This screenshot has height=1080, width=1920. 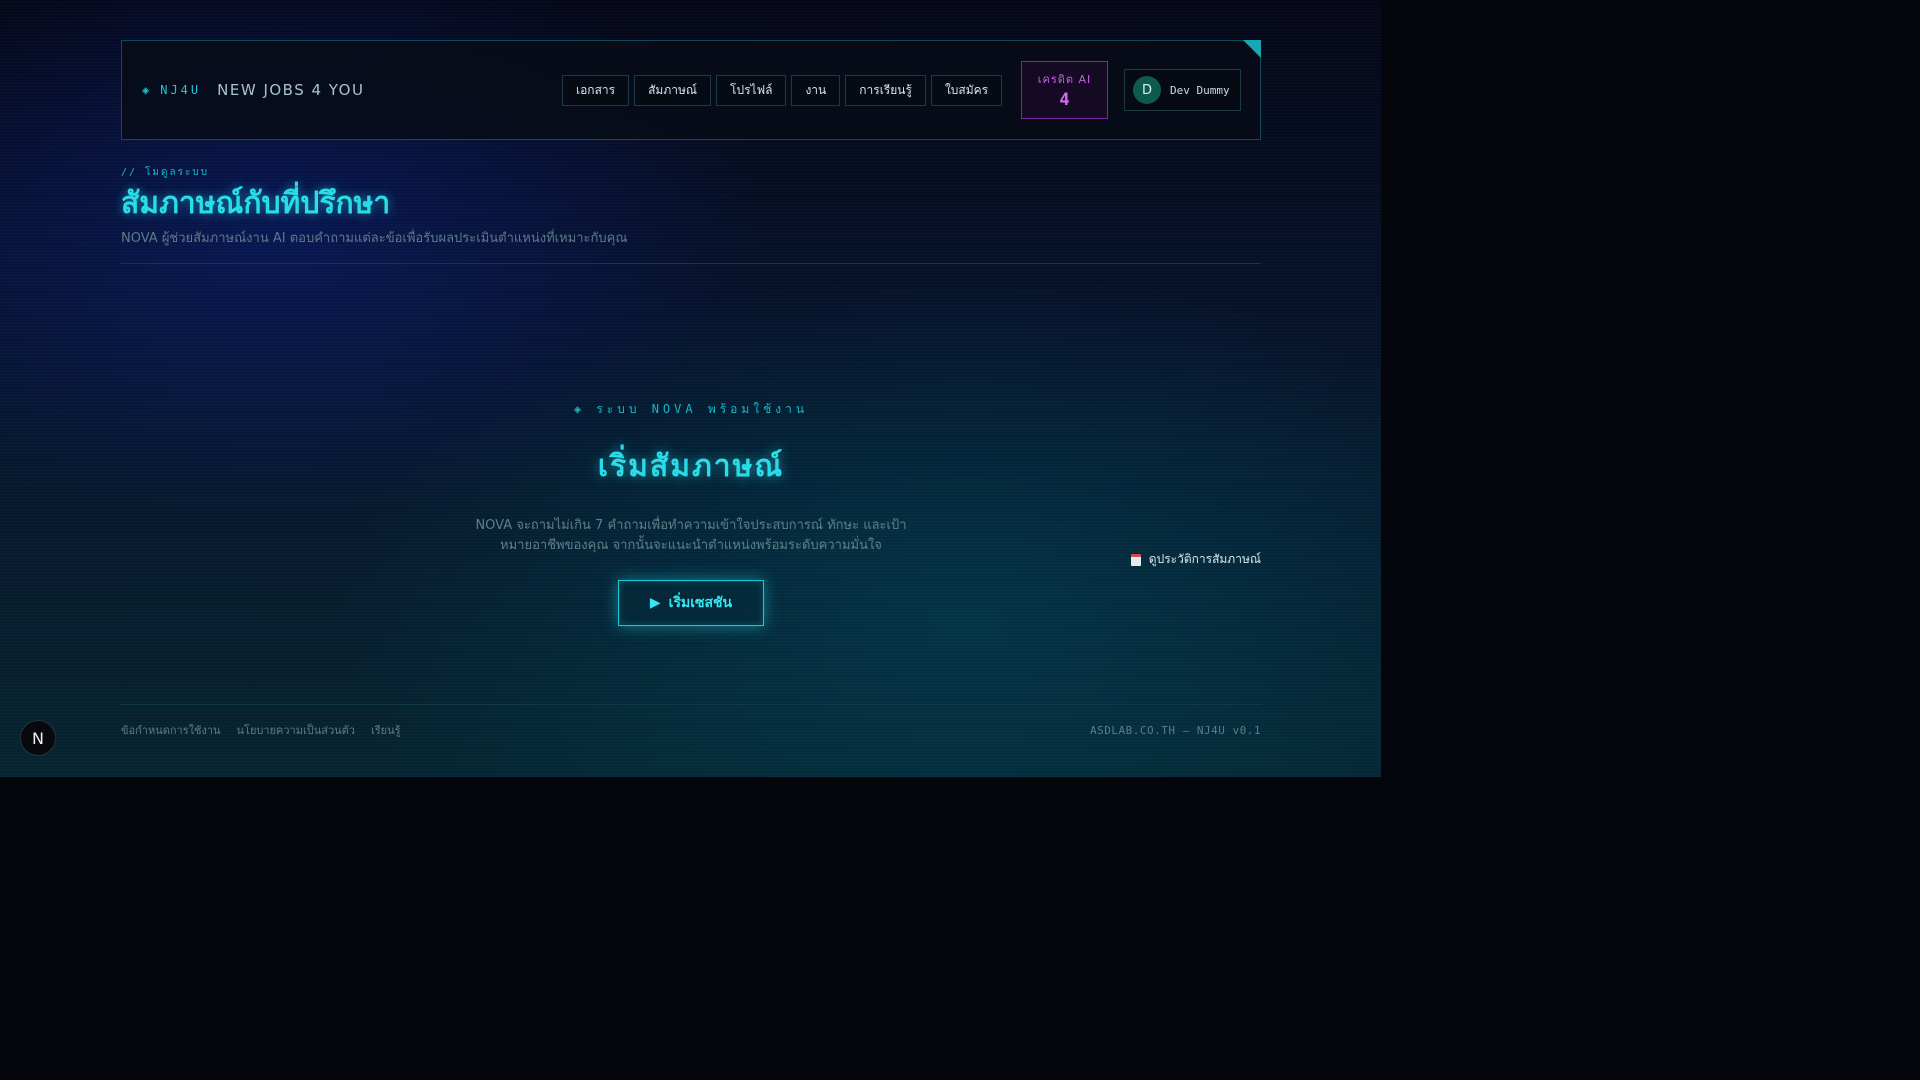 I want to click on start-session-button: ▶ เริ่มเซสชัน, so click(x=691, y=603).